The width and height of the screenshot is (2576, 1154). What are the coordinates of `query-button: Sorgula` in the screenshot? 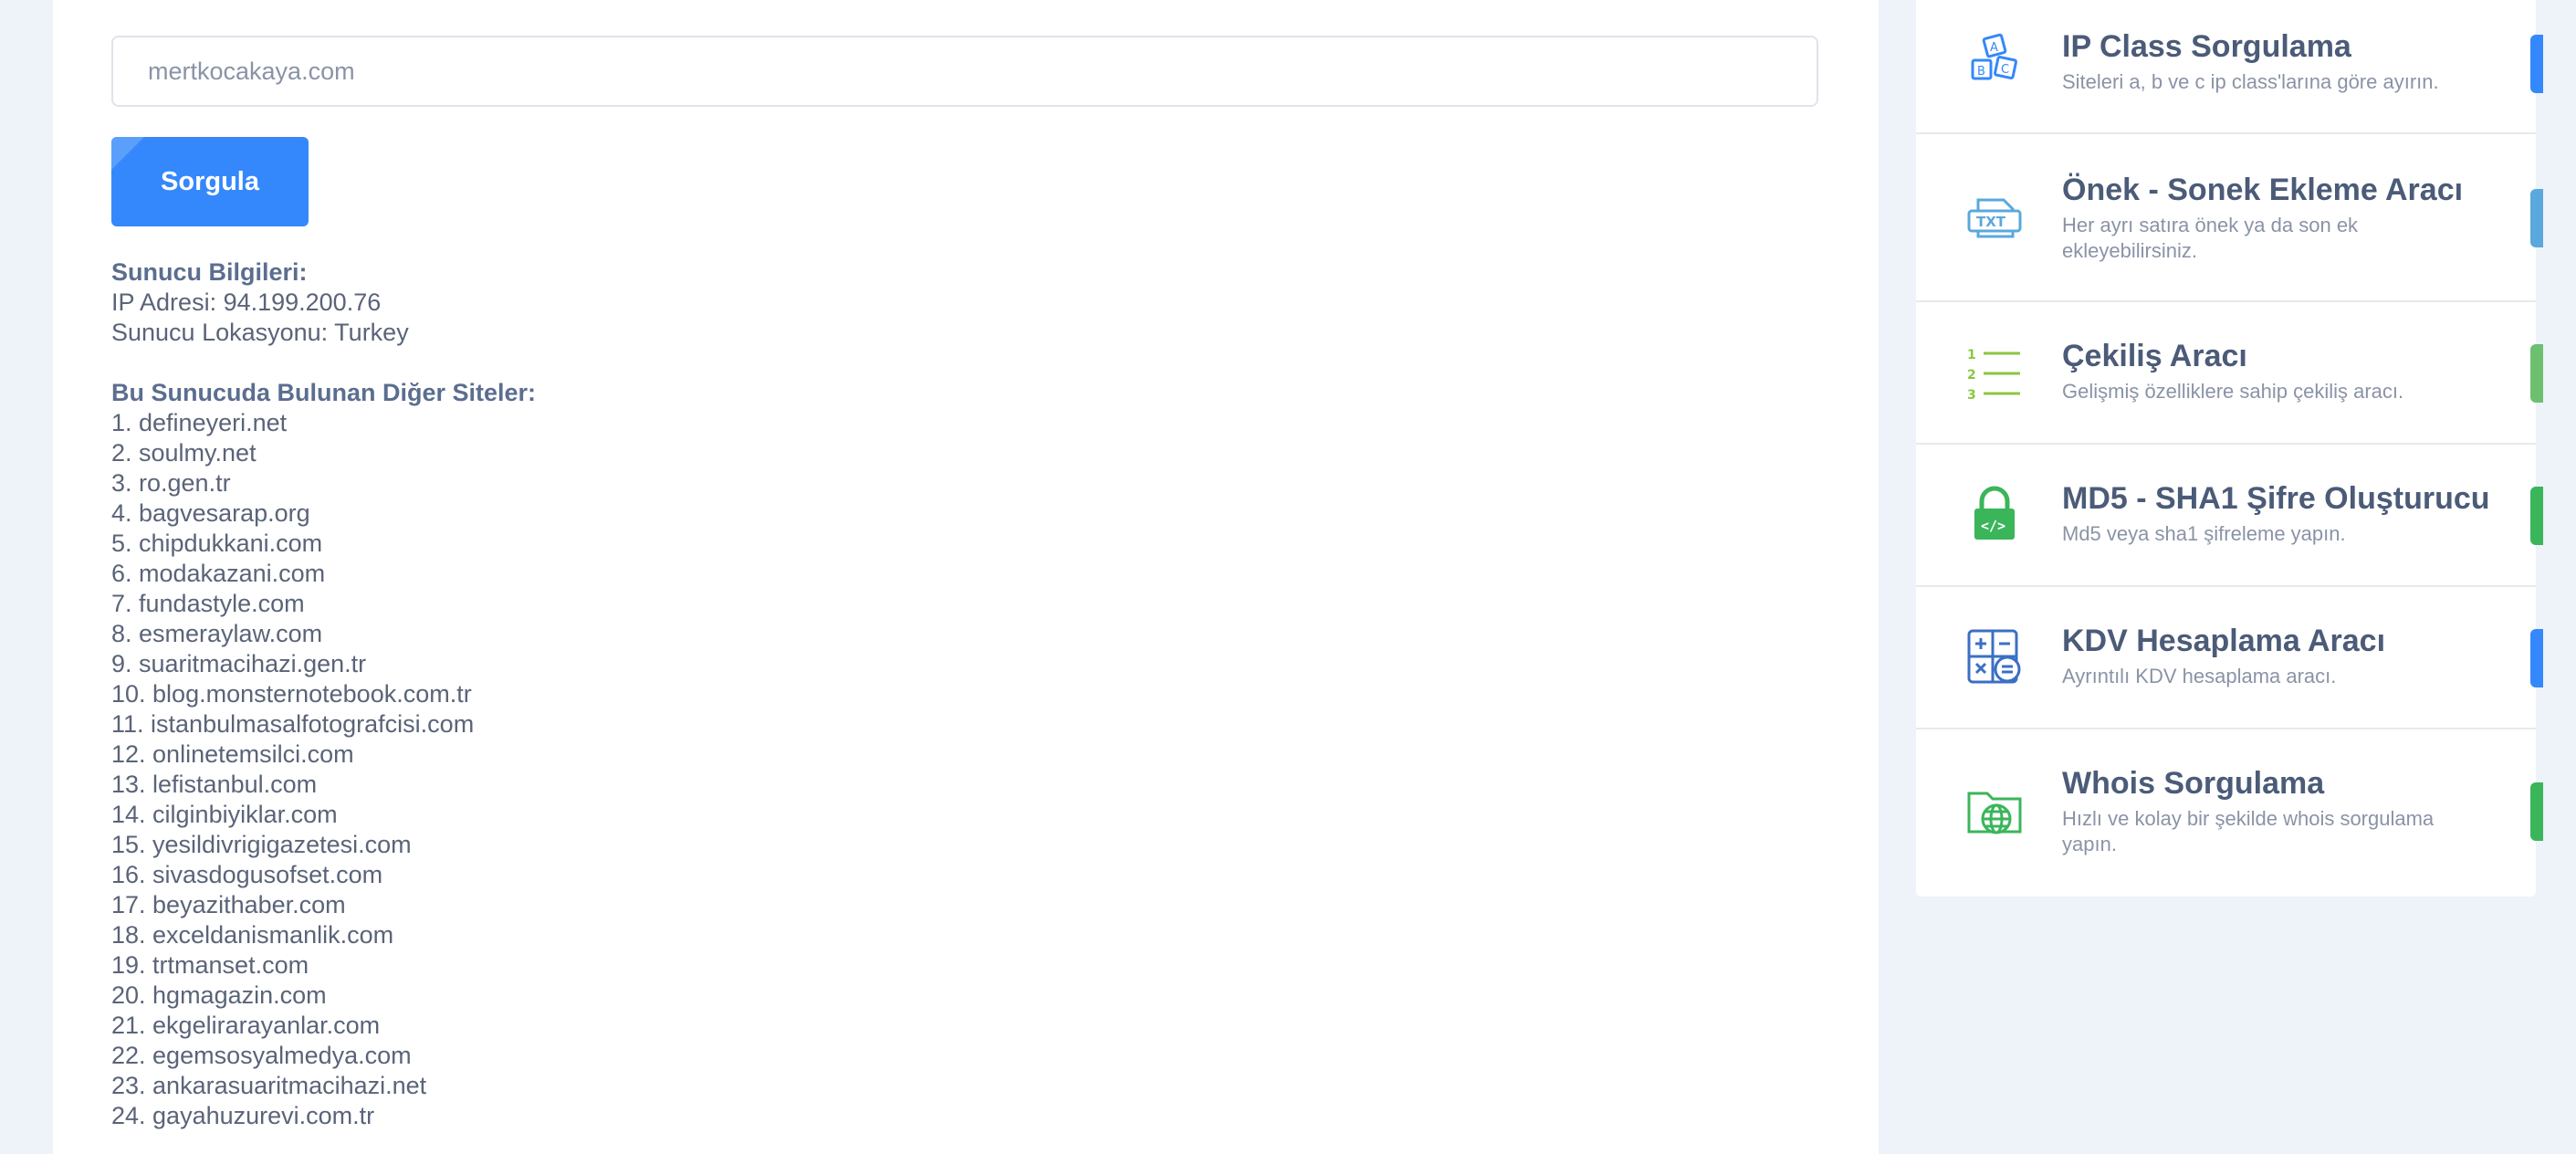 It's located at (210, 182).